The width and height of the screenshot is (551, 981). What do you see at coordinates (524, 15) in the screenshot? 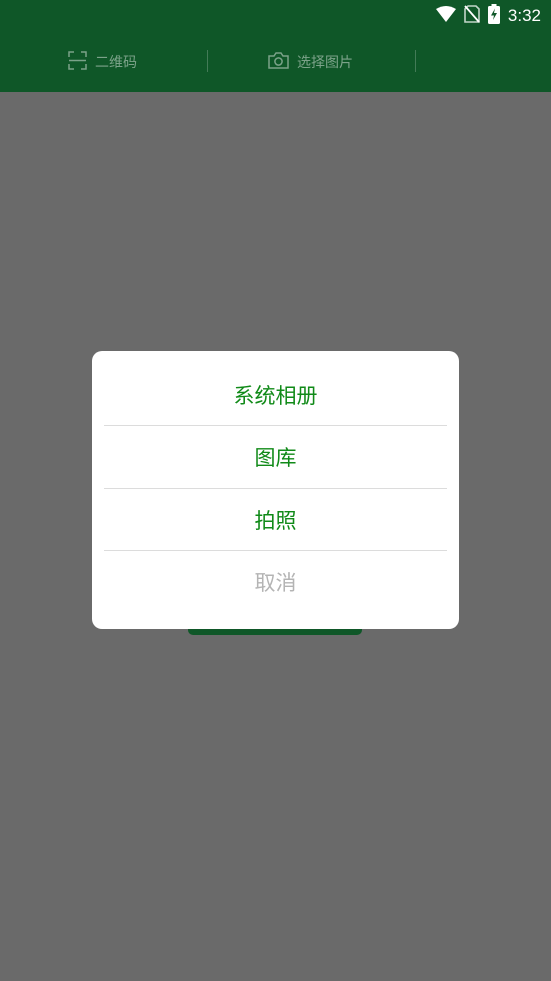
I see `status-time: 3:32` at bounding box center [524, 15].